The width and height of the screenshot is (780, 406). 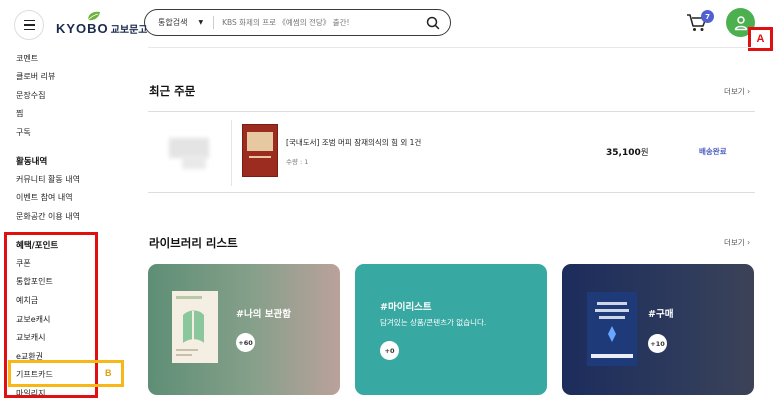 What do you see at coordinates (172, 91) in the screenshot?
I see `recent-orders-title: 최근 주문` at bounding box center [172, 91].